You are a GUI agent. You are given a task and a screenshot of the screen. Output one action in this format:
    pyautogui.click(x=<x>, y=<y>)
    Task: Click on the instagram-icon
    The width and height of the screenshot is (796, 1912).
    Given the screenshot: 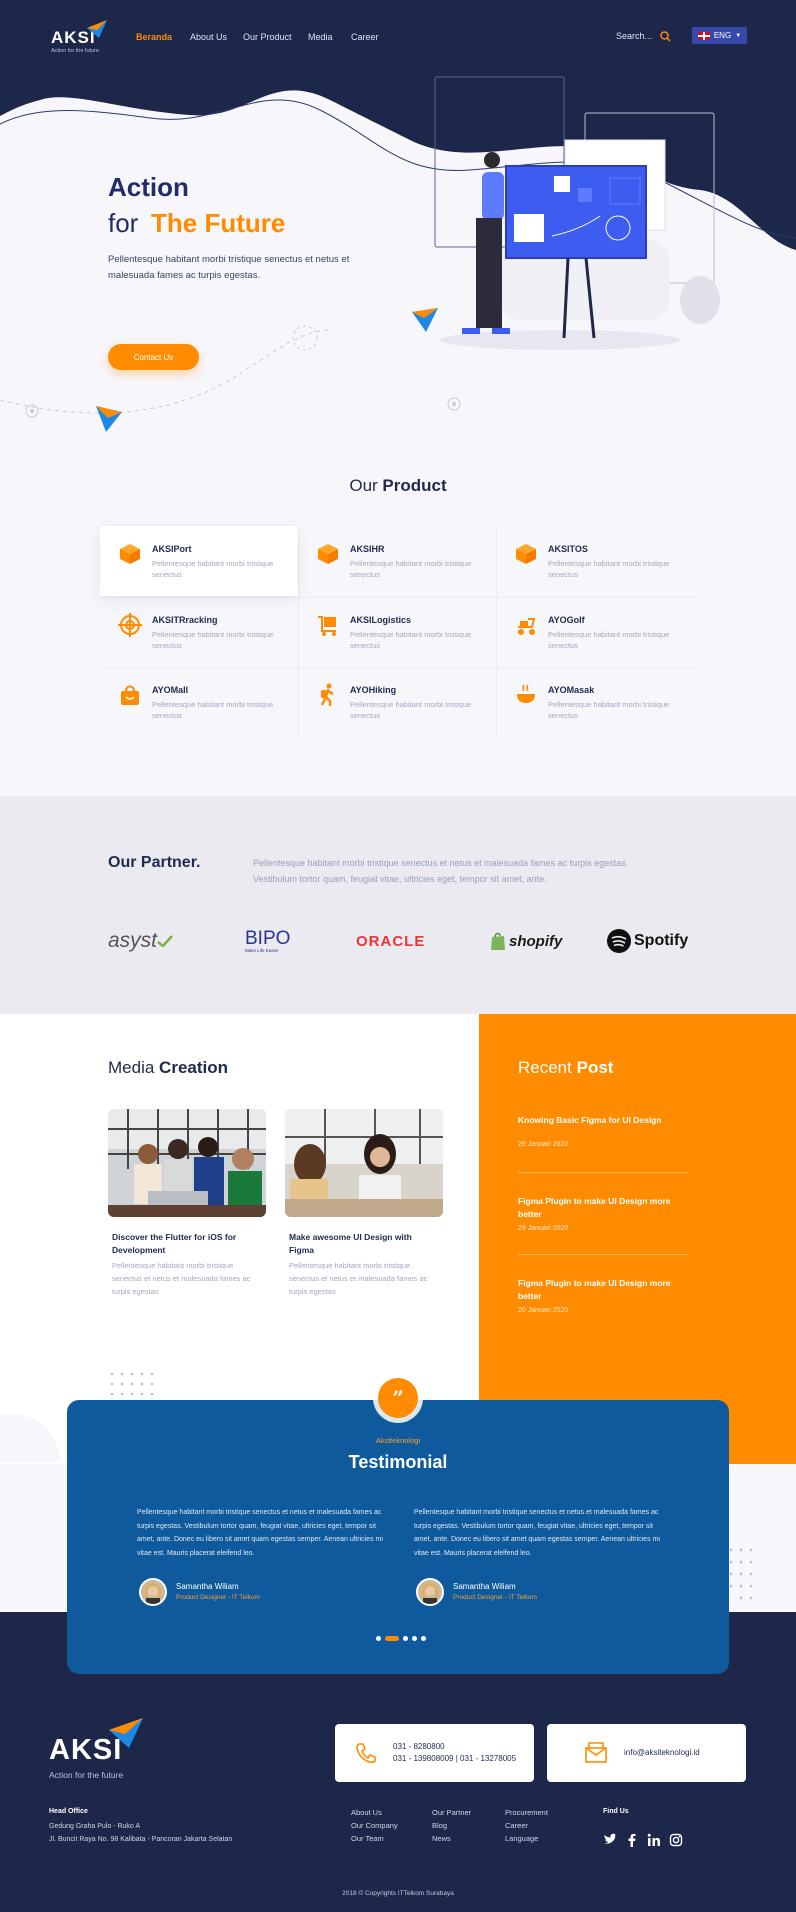 What is the action you would take?
    pyautogui.click(x=676, y=1840)
    